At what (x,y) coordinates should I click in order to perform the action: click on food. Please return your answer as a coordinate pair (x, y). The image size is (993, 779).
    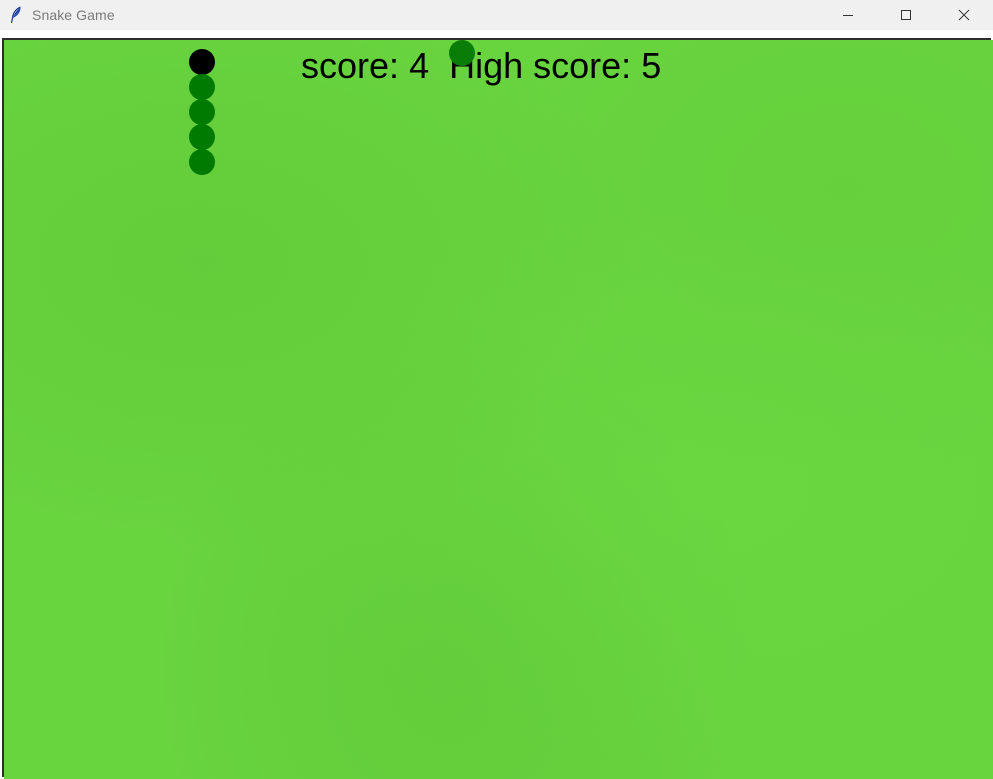
    Looking at the image, I should click on (462, 53).